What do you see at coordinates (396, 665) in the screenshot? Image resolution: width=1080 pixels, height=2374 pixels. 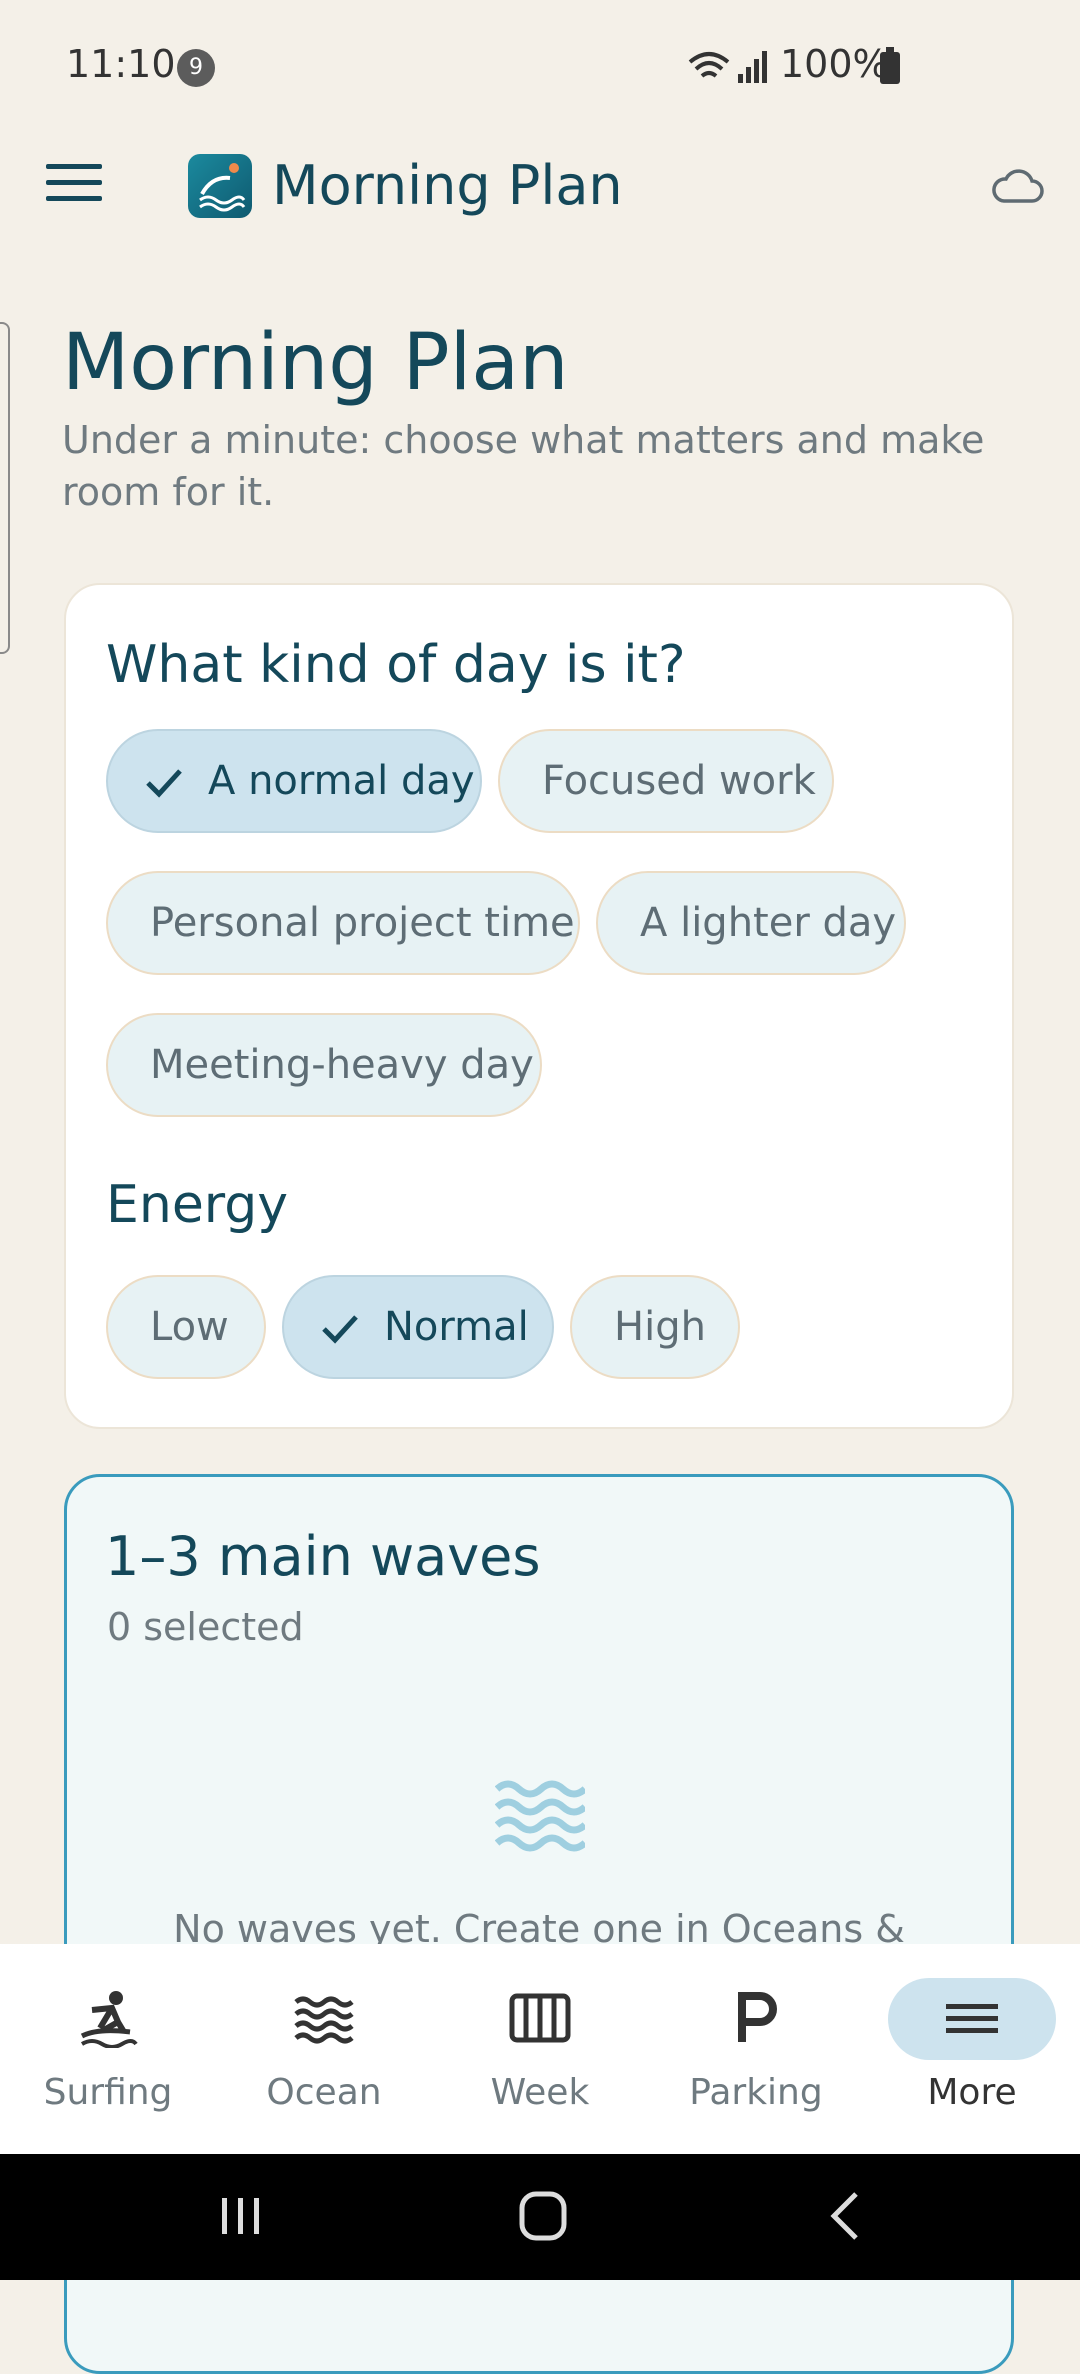 I see `day-type-heading: What kind of day is it?` at bounding box center [396, 665].